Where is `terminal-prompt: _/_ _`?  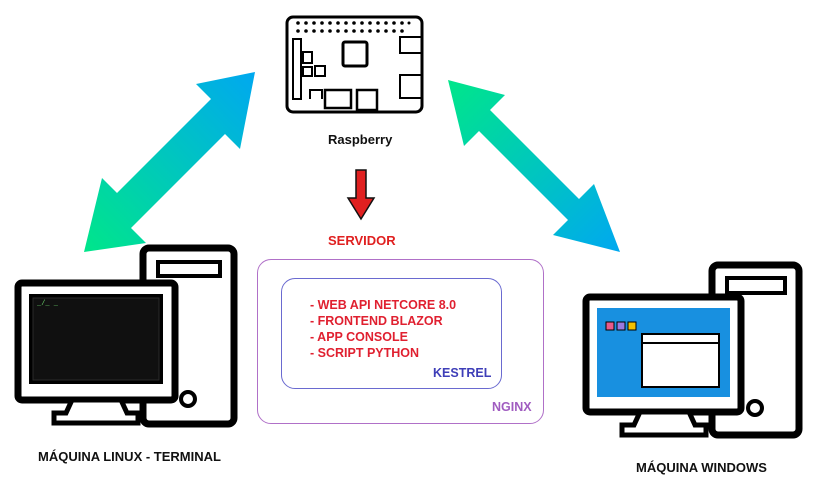 terminal-prompt: _/_ _ is located at coordinates (48, 304).